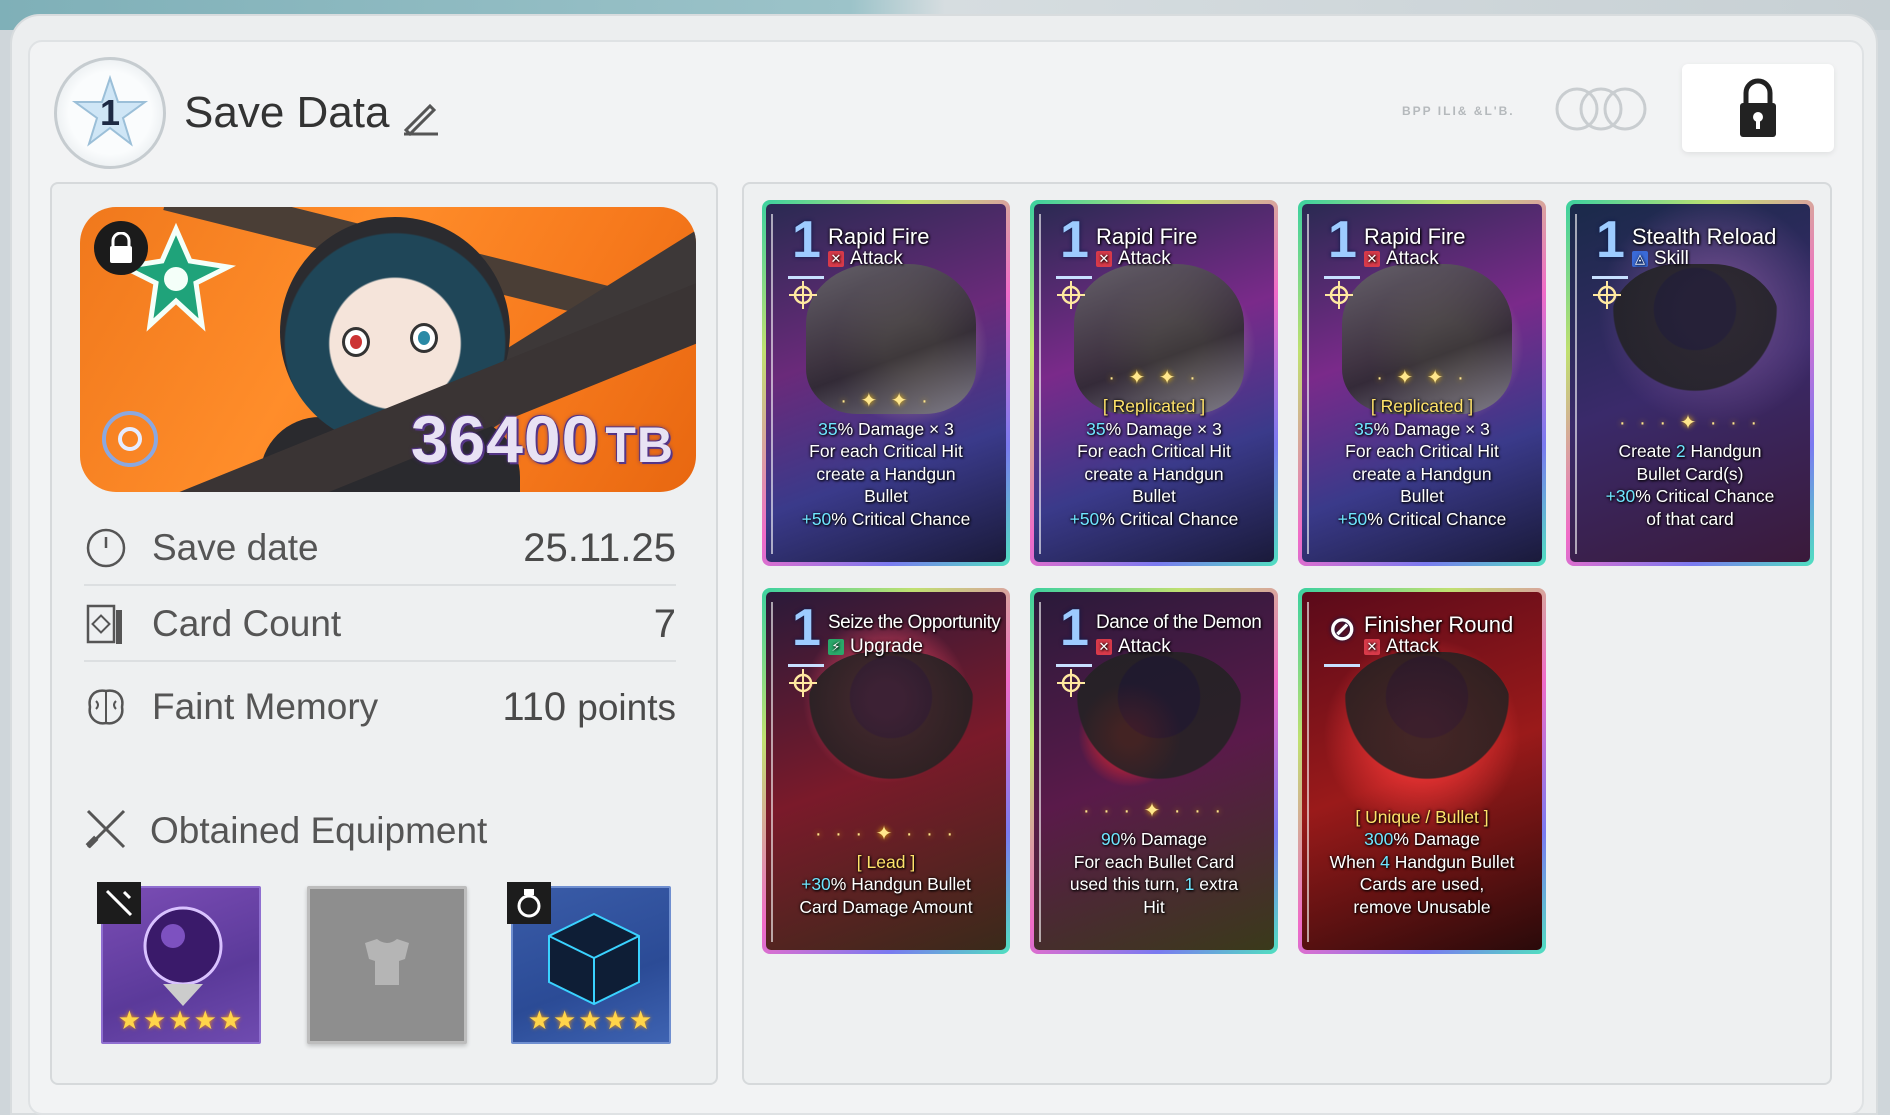 Image resolution: width=1890 pixels, height=1115 pixels. I want to click on orb-item-icon, so click(183, 956).